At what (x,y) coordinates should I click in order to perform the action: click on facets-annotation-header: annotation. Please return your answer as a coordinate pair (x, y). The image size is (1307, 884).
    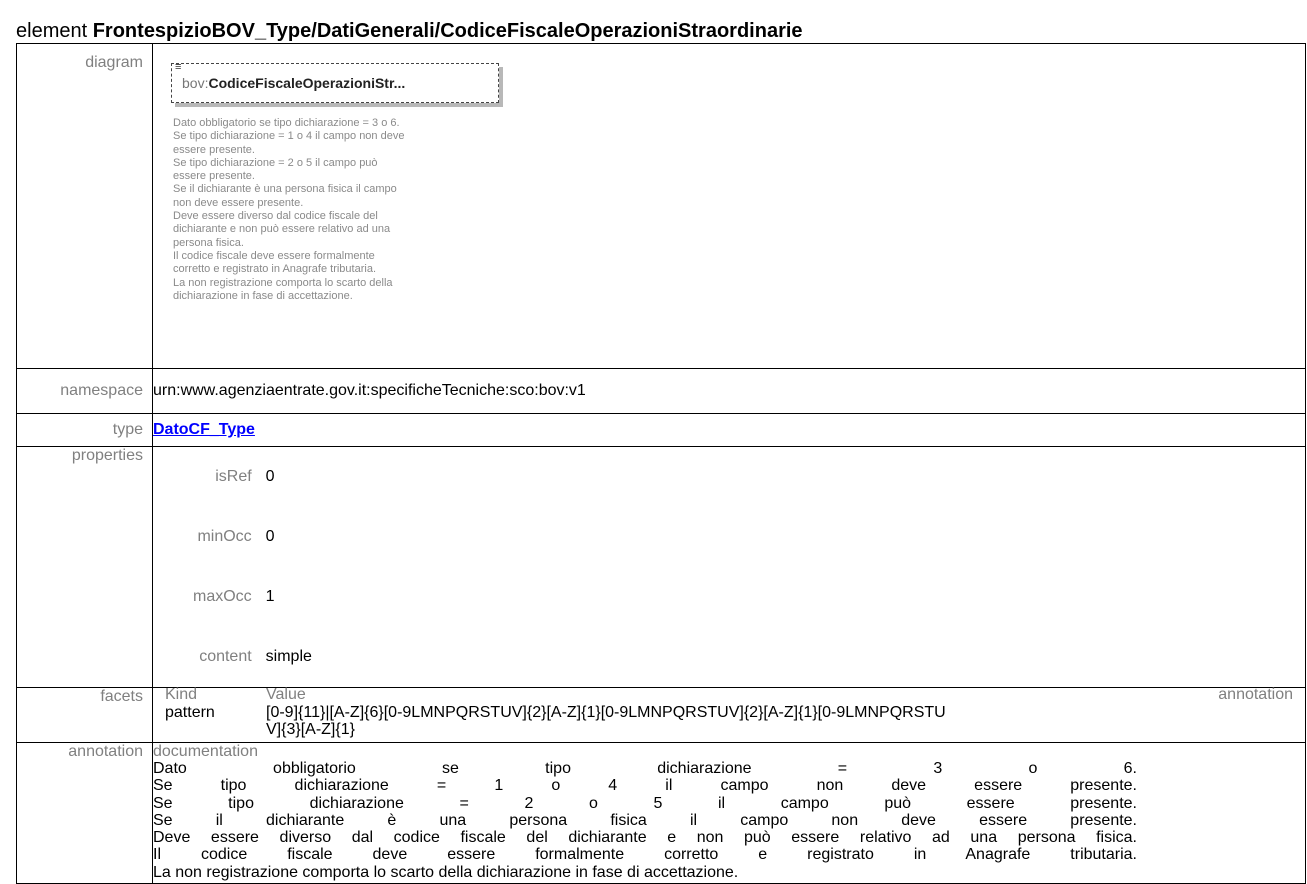
    Looking at the image, I should click on (1255, 694).